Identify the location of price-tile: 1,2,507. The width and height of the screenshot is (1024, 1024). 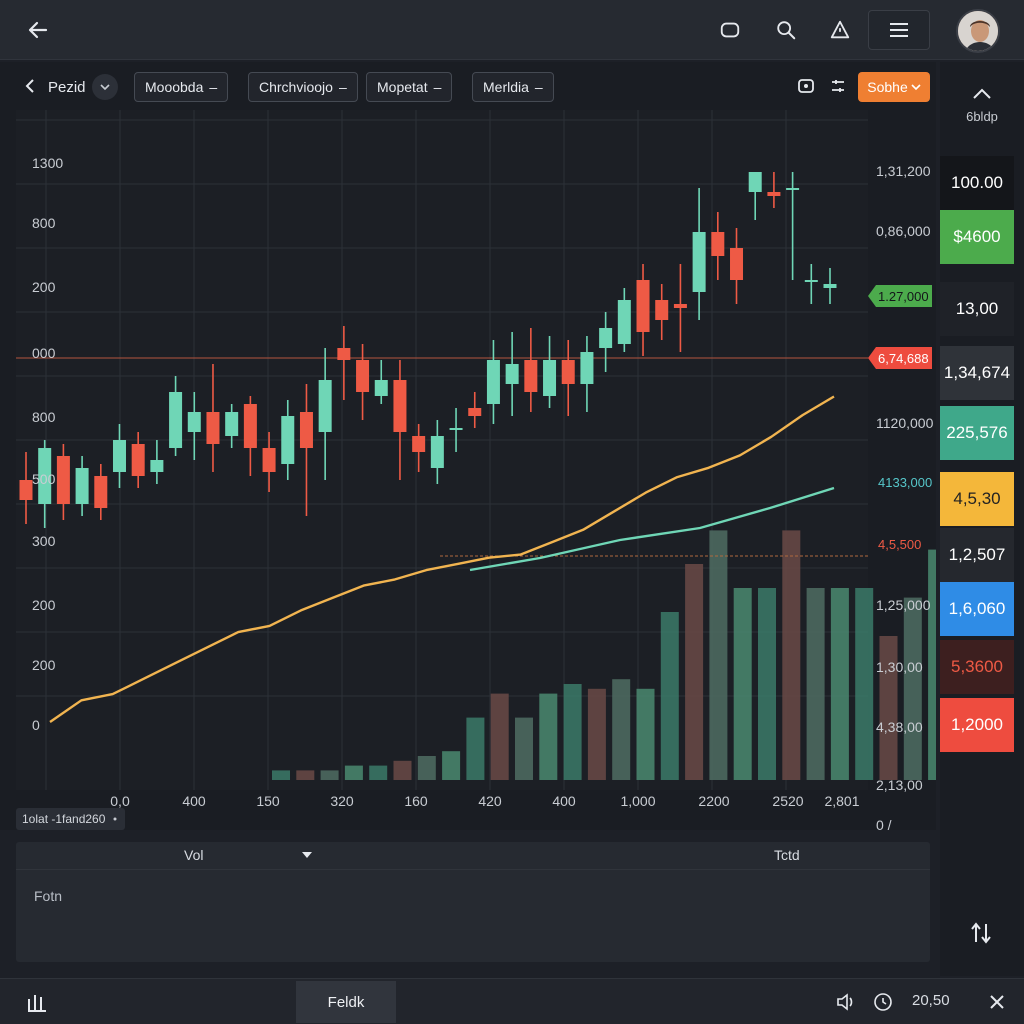
(977, 555).